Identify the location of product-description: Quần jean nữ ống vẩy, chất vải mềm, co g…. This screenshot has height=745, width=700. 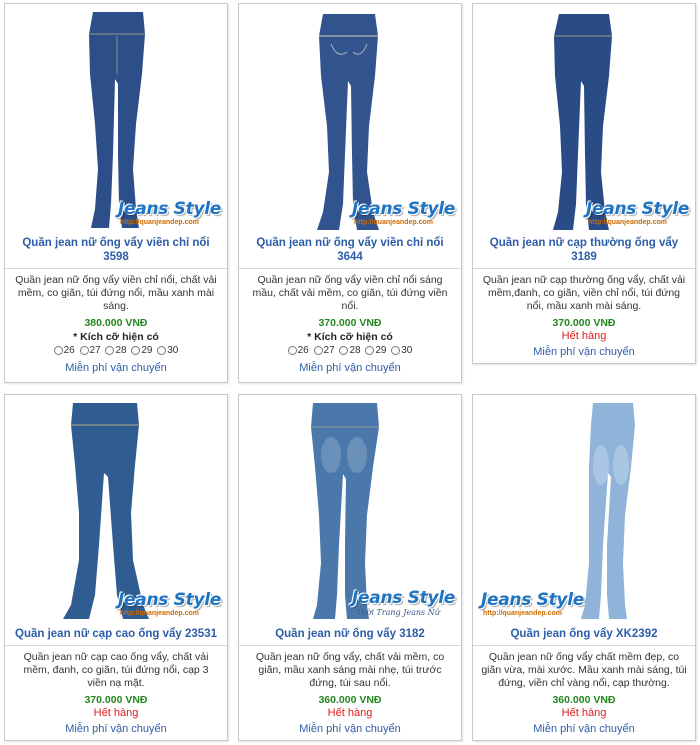
(350, 670).